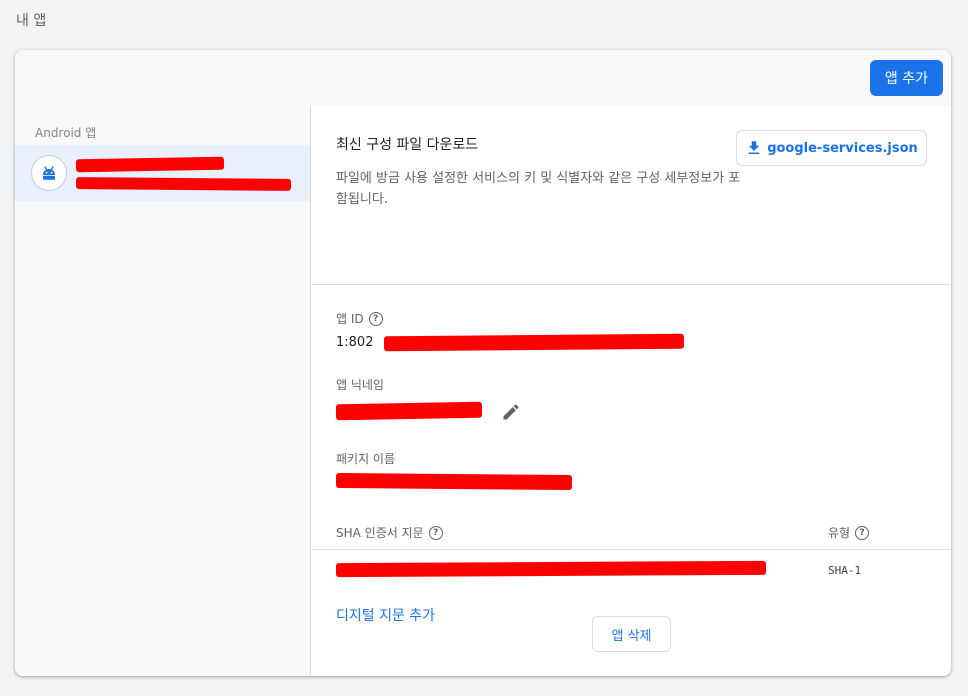 This screenshot has height=696, width=968. I want to click on android-icon, so click(49, 173).